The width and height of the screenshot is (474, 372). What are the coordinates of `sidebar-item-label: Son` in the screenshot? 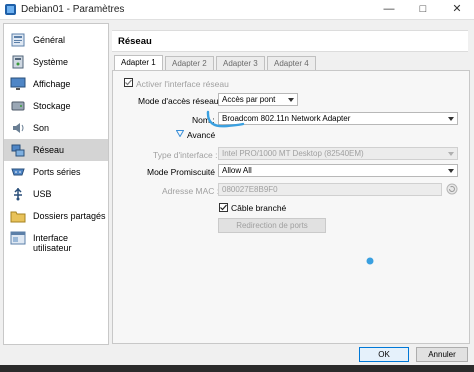 It's located at (41, 128).